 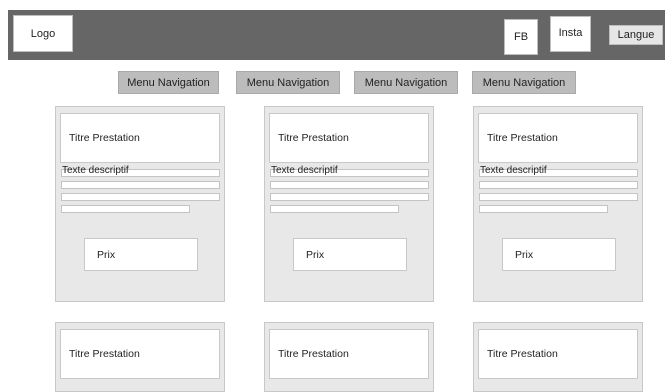 I want to click on logo: Logo, so click(x=43, y=33).